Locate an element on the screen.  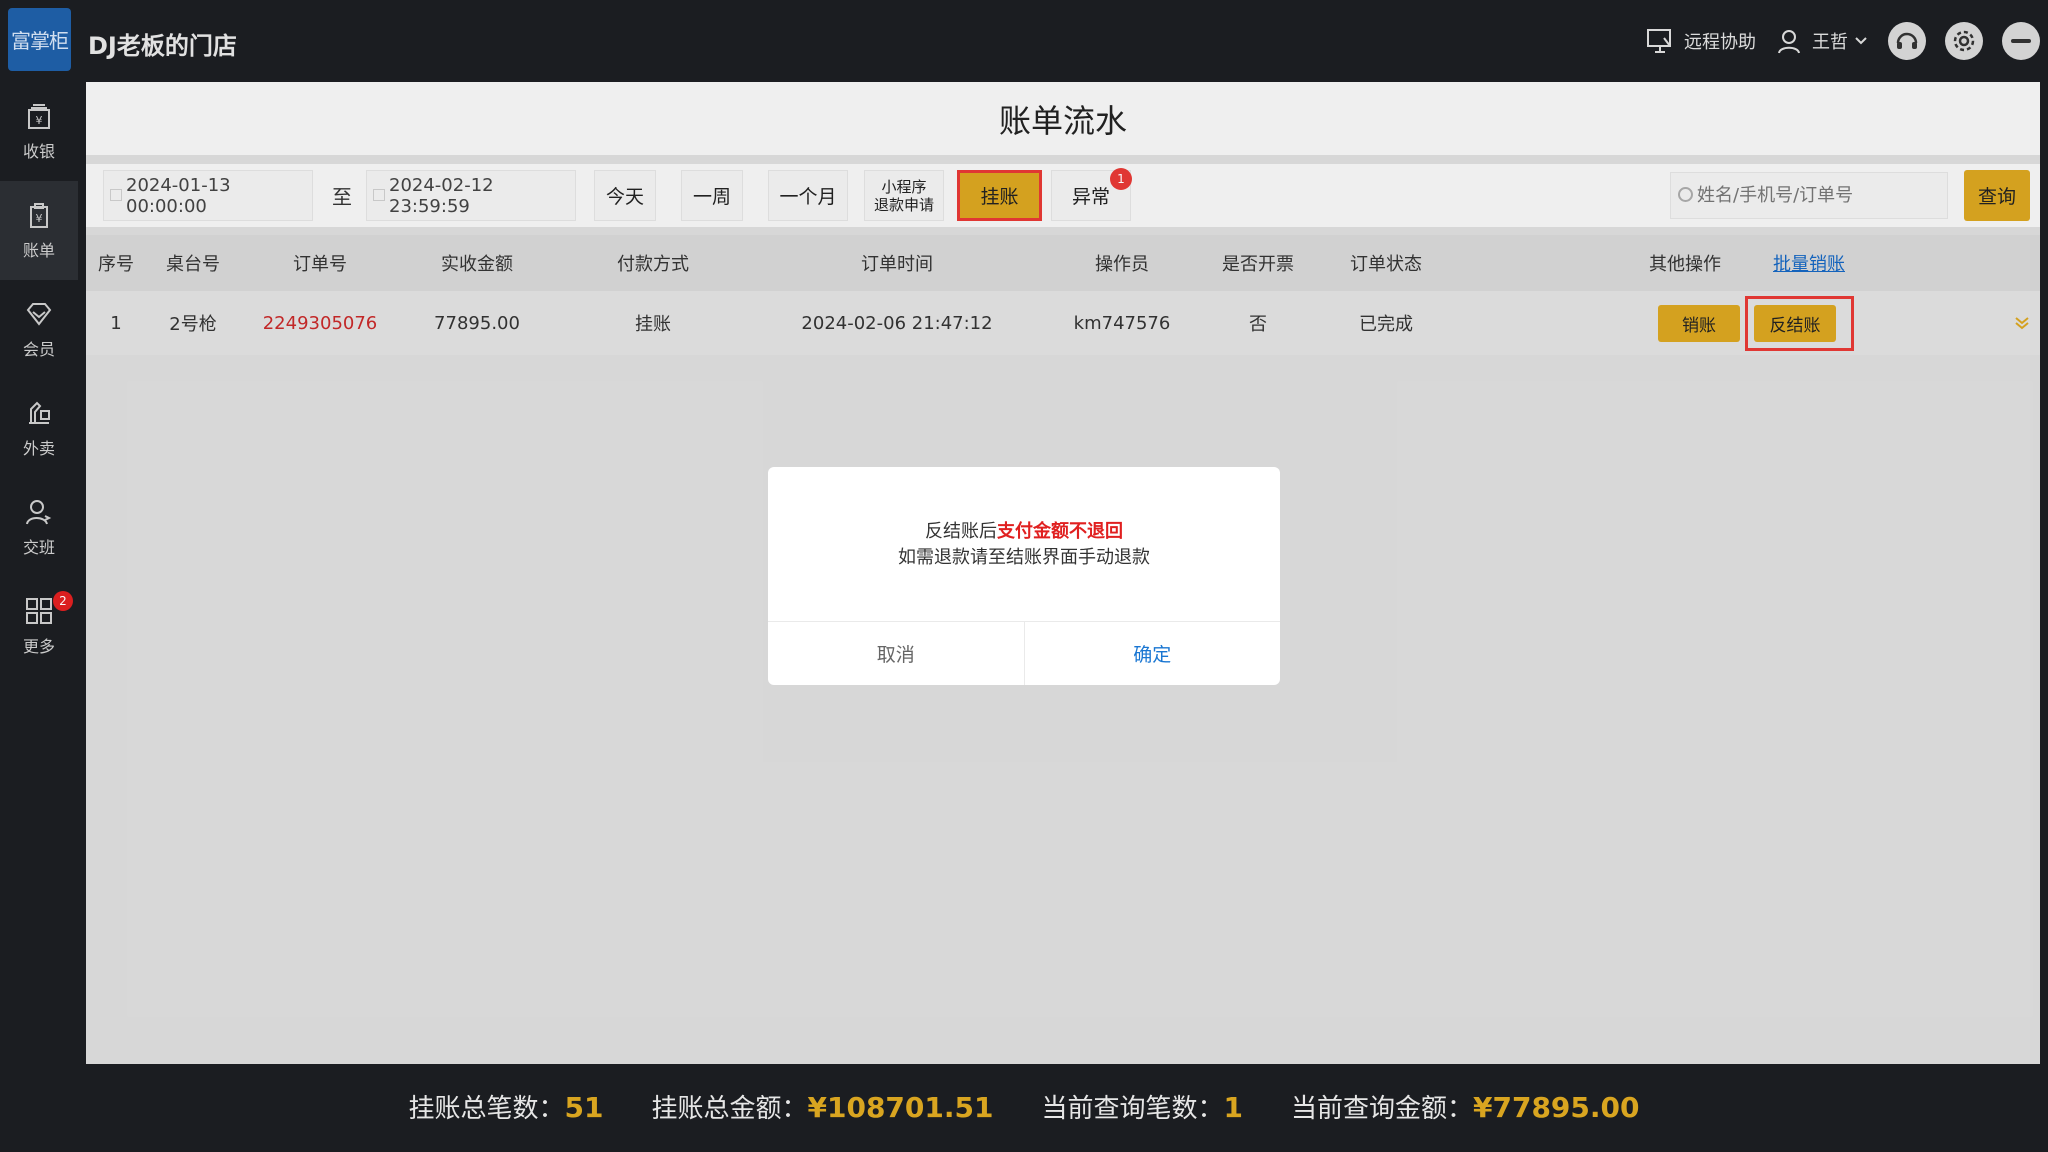
credit-amount-label: 挂账总金额： is located at coordinates (729, 1108).